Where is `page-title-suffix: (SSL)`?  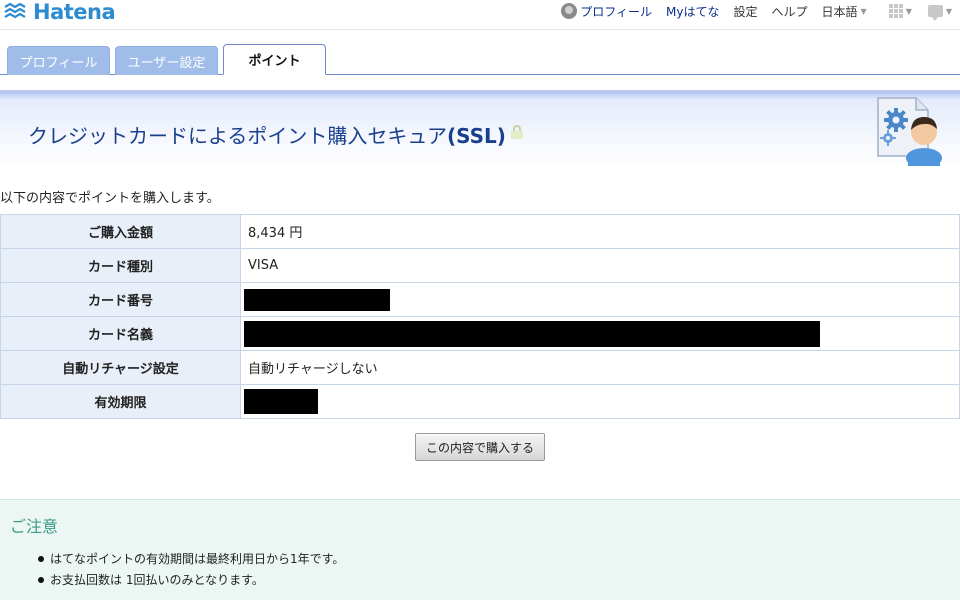
page-title-suffix: (SSL) is located at coordinates (476, 136).